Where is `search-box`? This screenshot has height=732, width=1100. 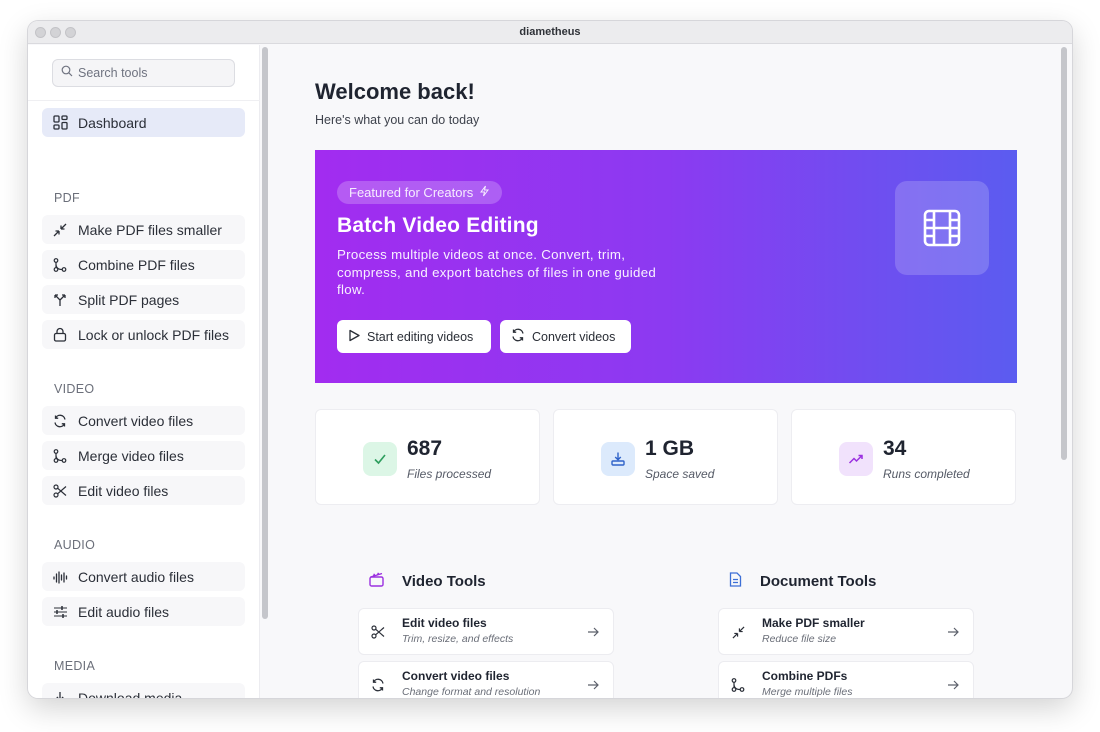 search-box is located at coordinates (143, 73).